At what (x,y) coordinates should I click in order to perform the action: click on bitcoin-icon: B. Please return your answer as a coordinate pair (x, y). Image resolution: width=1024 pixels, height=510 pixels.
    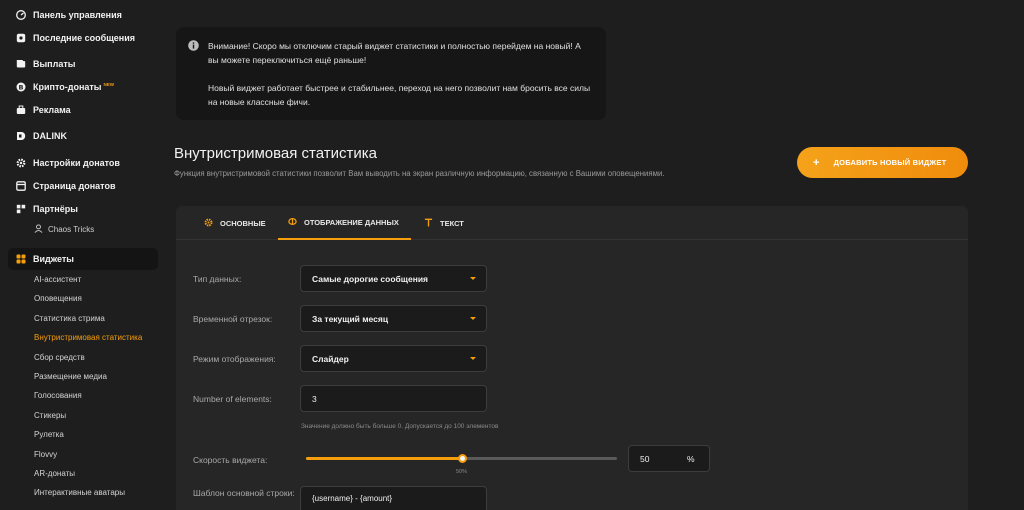
    Looking at the image, I should click on (21, 87).